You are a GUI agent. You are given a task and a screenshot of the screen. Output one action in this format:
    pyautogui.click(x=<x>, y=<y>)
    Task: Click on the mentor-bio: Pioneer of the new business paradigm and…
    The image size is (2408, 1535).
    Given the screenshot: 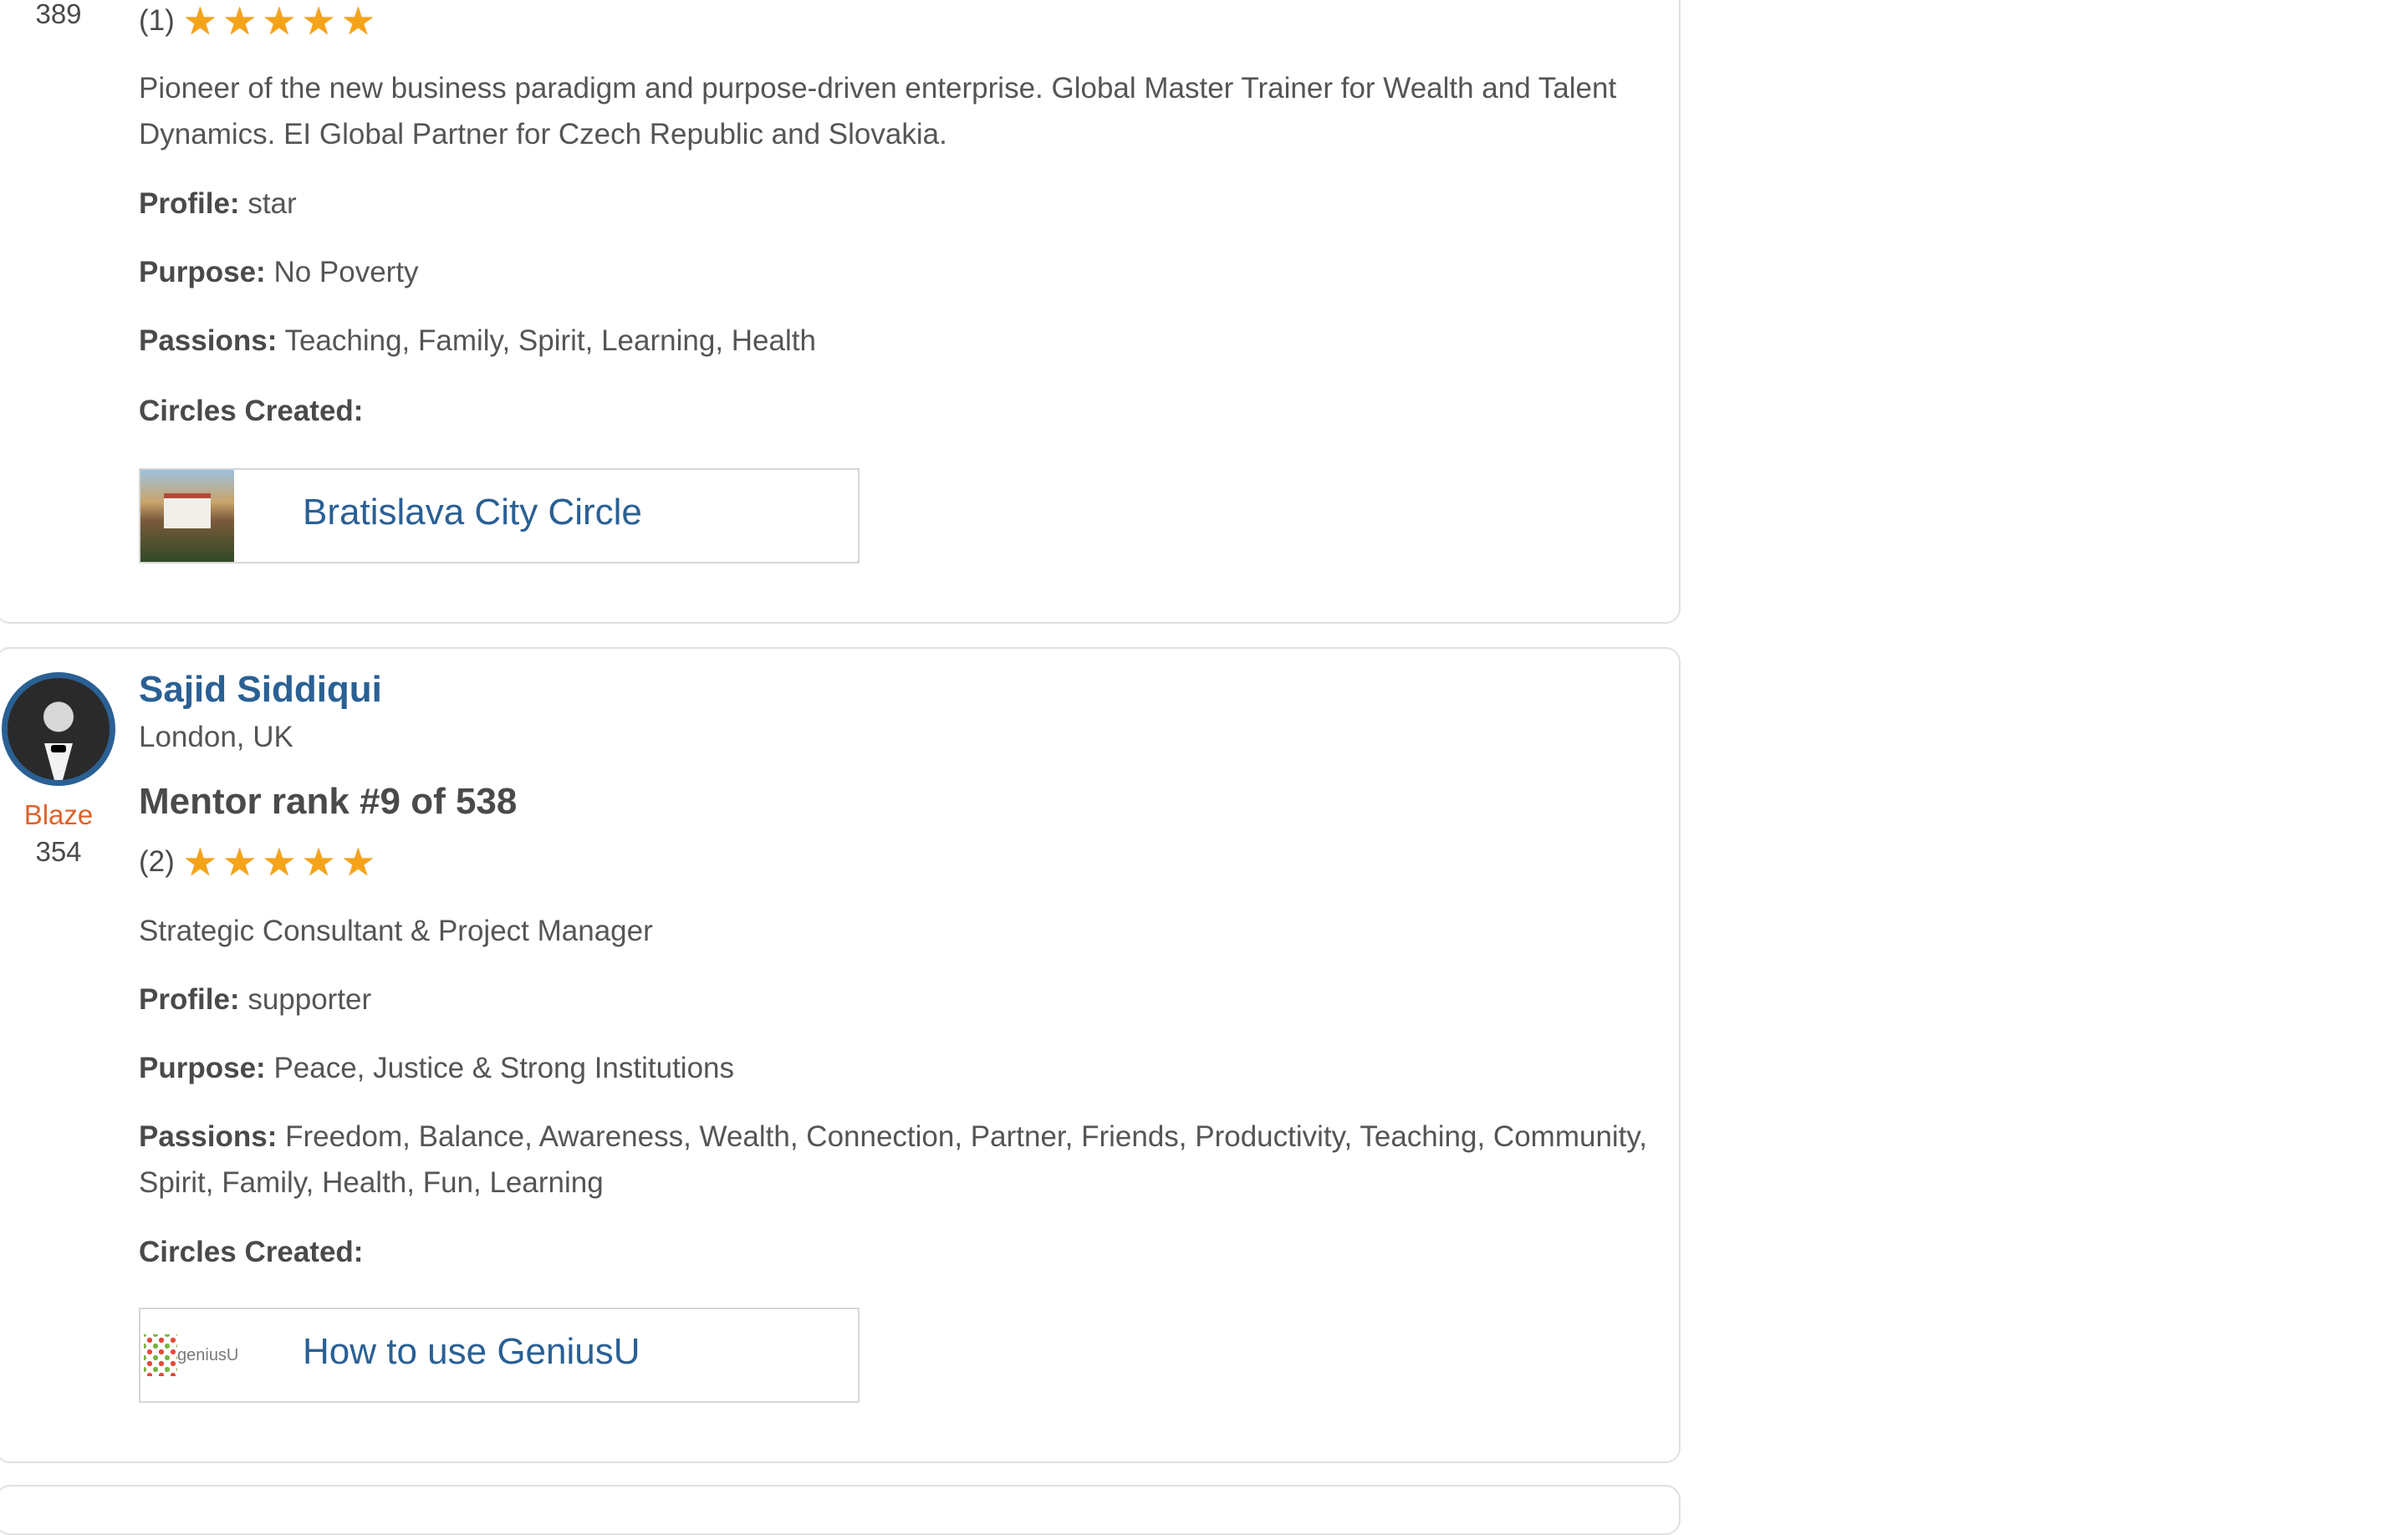 What is the action you would take?
    pyautogui.click(x=878, y=111)
    